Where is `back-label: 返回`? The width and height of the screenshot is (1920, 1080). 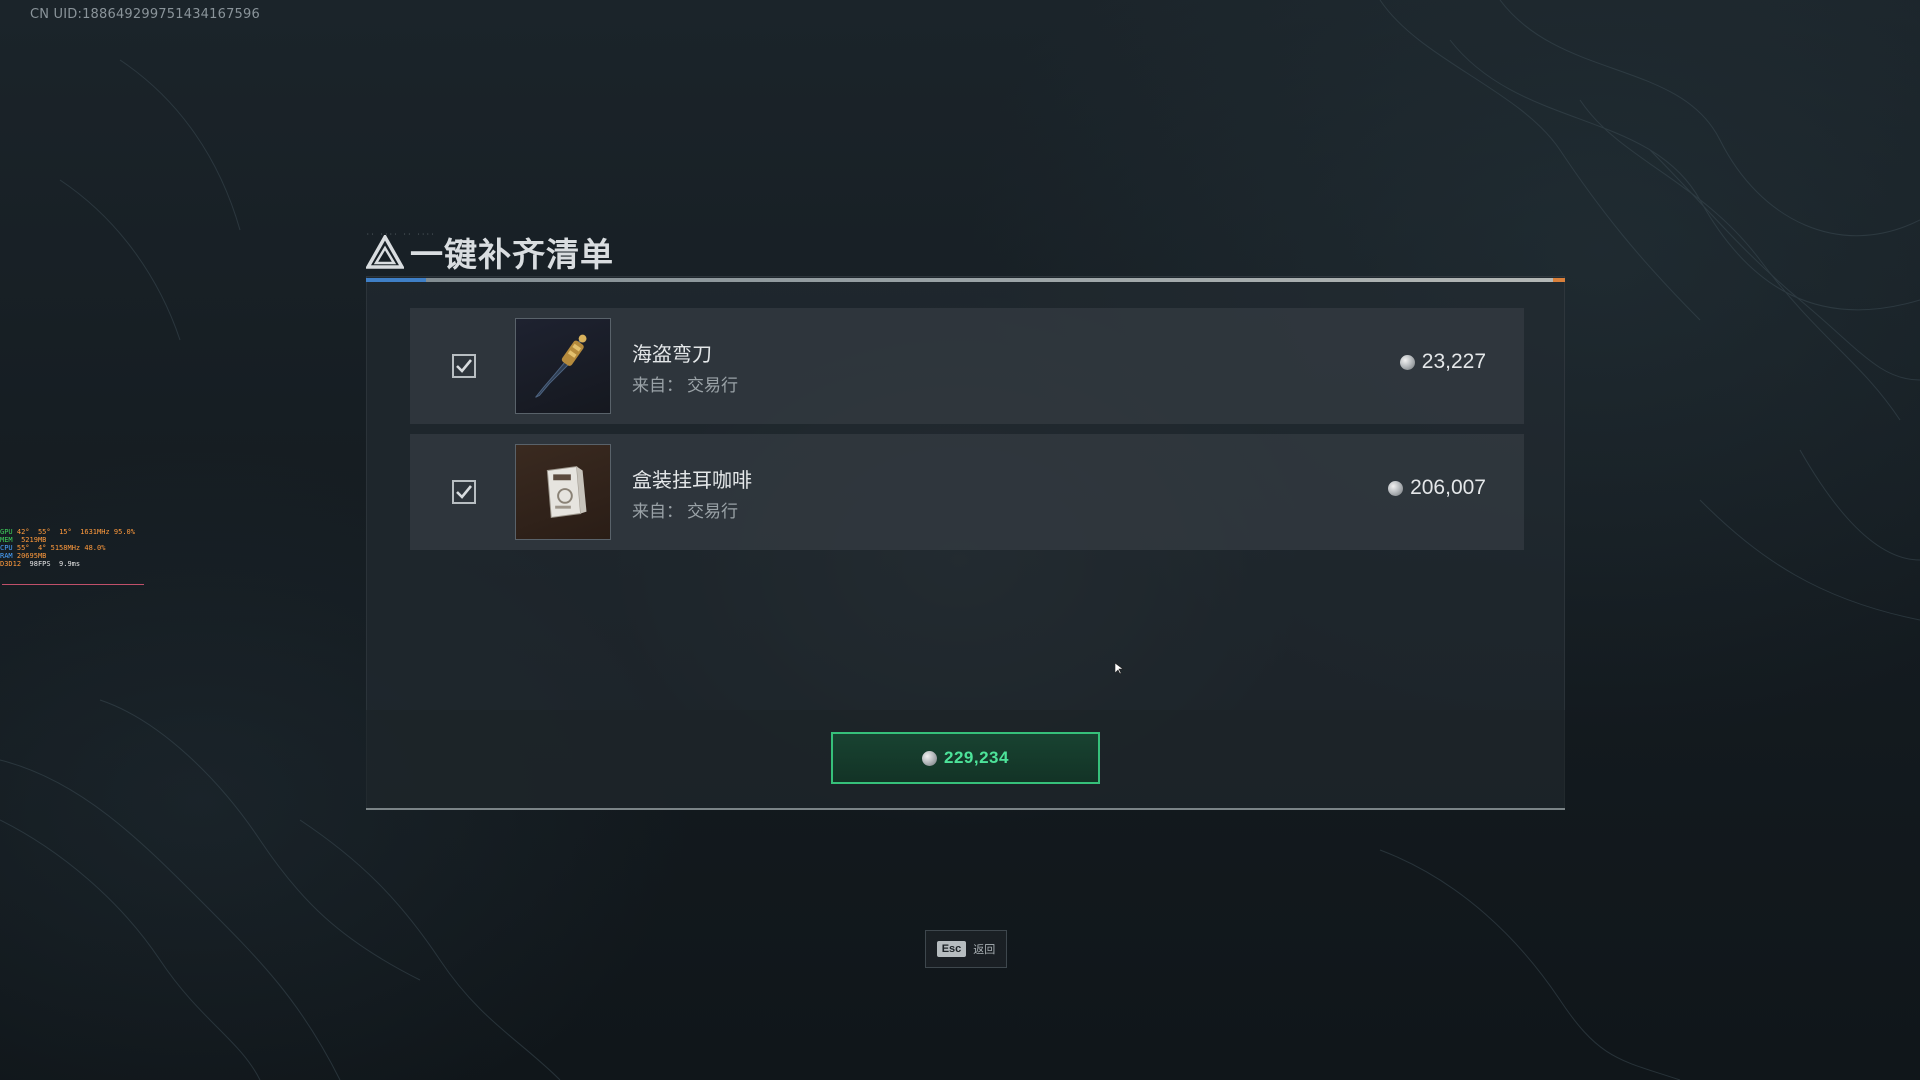
back-label: 返回 is located at coordinates (984, 949).